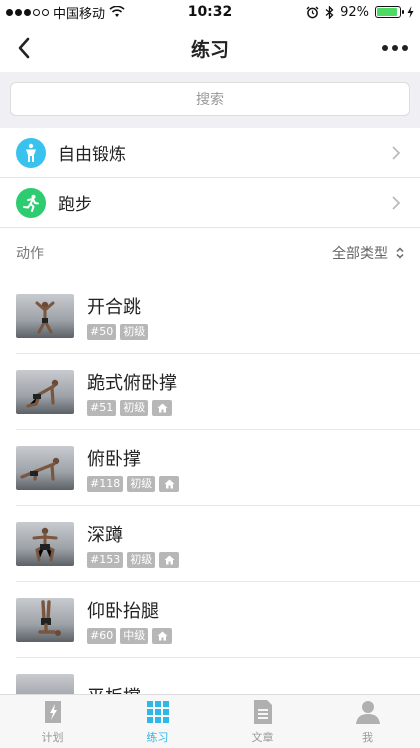 The height and width of the screenshot is (748, 420). Describe the element at coordinates (105, 535) in the screenshot. I see `exercise-name: 深蹲` at that location.